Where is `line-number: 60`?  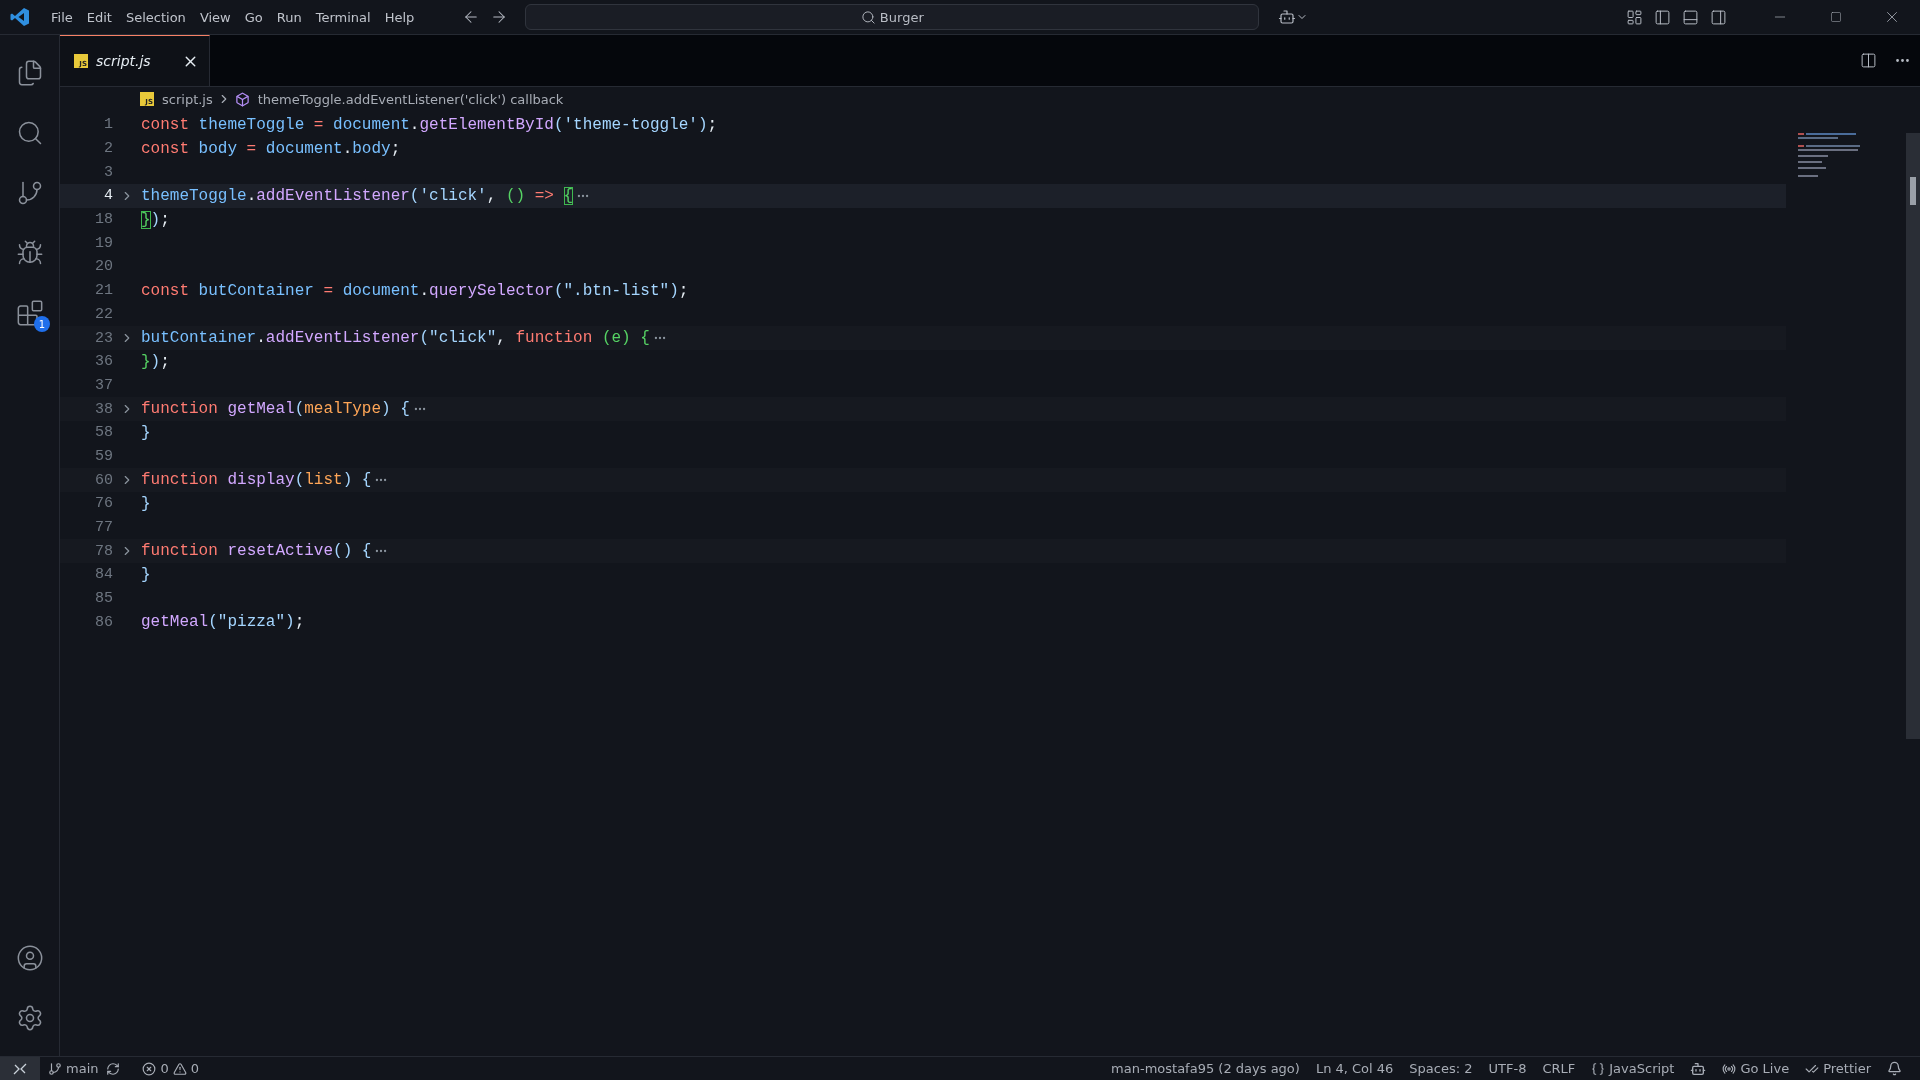
line-number: 60 is located at coordinates (103, 480).